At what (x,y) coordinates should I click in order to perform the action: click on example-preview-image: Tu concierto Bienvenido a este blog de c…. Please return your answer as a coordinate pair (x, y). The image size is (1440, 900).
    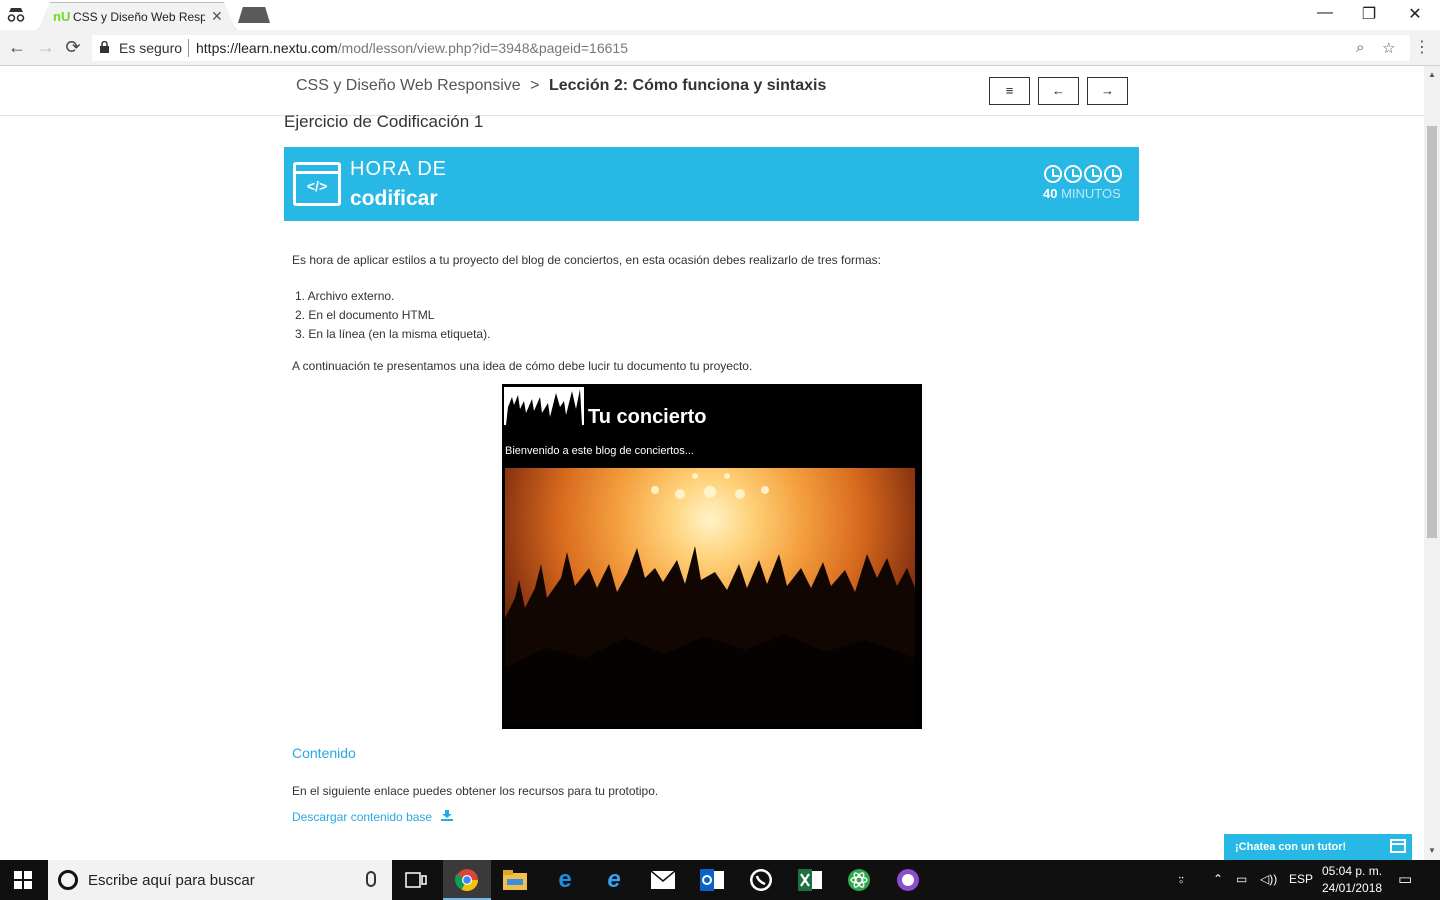
    Looking at the image, I should click on (712, 556).